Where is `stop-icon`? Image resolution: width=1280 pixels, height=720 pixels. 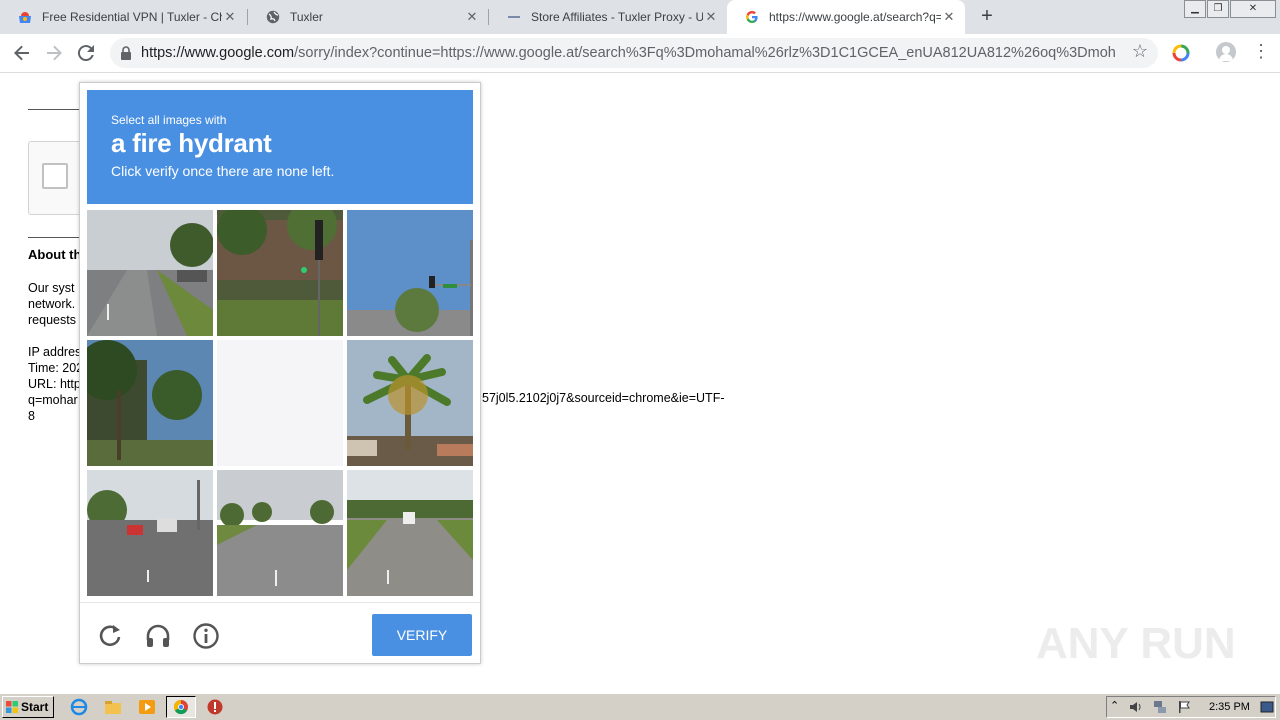 stop-icon is located at coordinates (215, 707).